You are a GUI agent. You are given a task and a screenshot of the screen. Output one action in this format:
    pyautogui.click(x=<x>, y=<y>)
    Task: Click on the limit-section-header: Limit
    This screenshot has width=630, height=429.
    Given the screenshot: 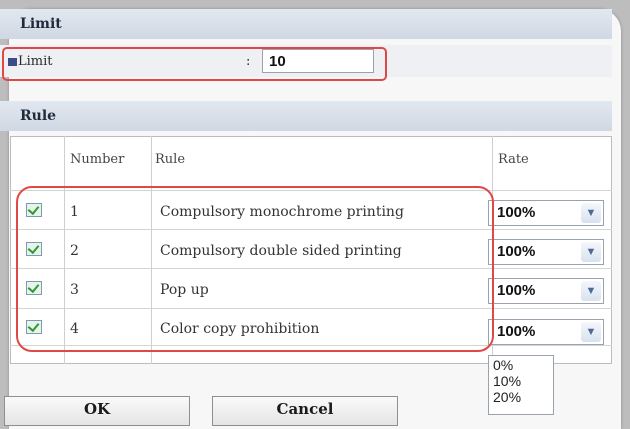 What is the action you would take?
    pyautogui.click(x=306, y=24)
    